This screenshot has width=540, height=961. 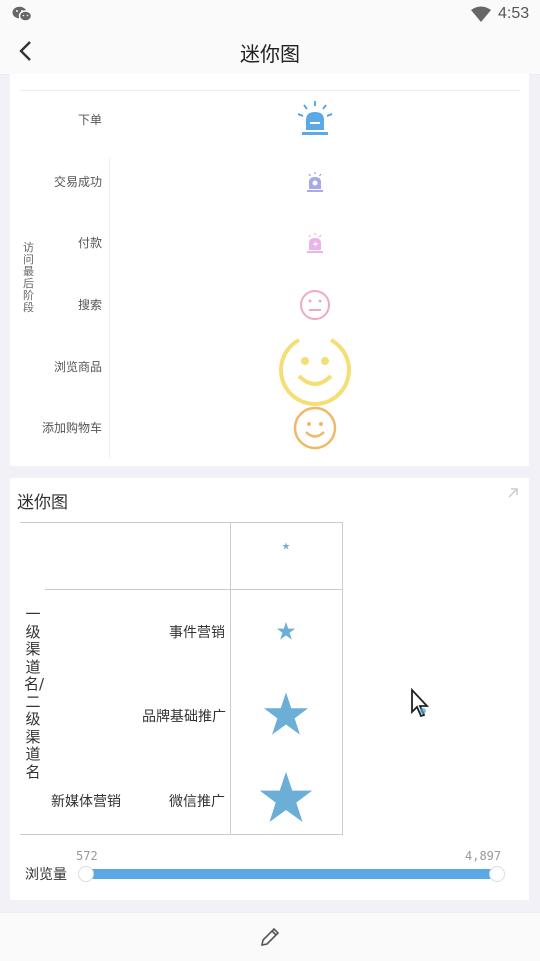 What do you see at coordinates (86, 802) in the screenshot?
I see `group-label: 新媒体营销` at bounding box center [86, 802].